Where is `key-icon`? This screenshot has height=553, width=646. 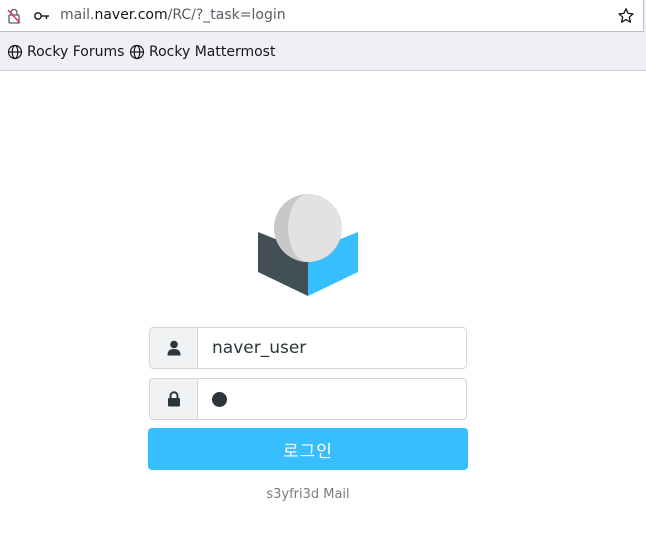 key-icon is located at coordinates (41, 16).